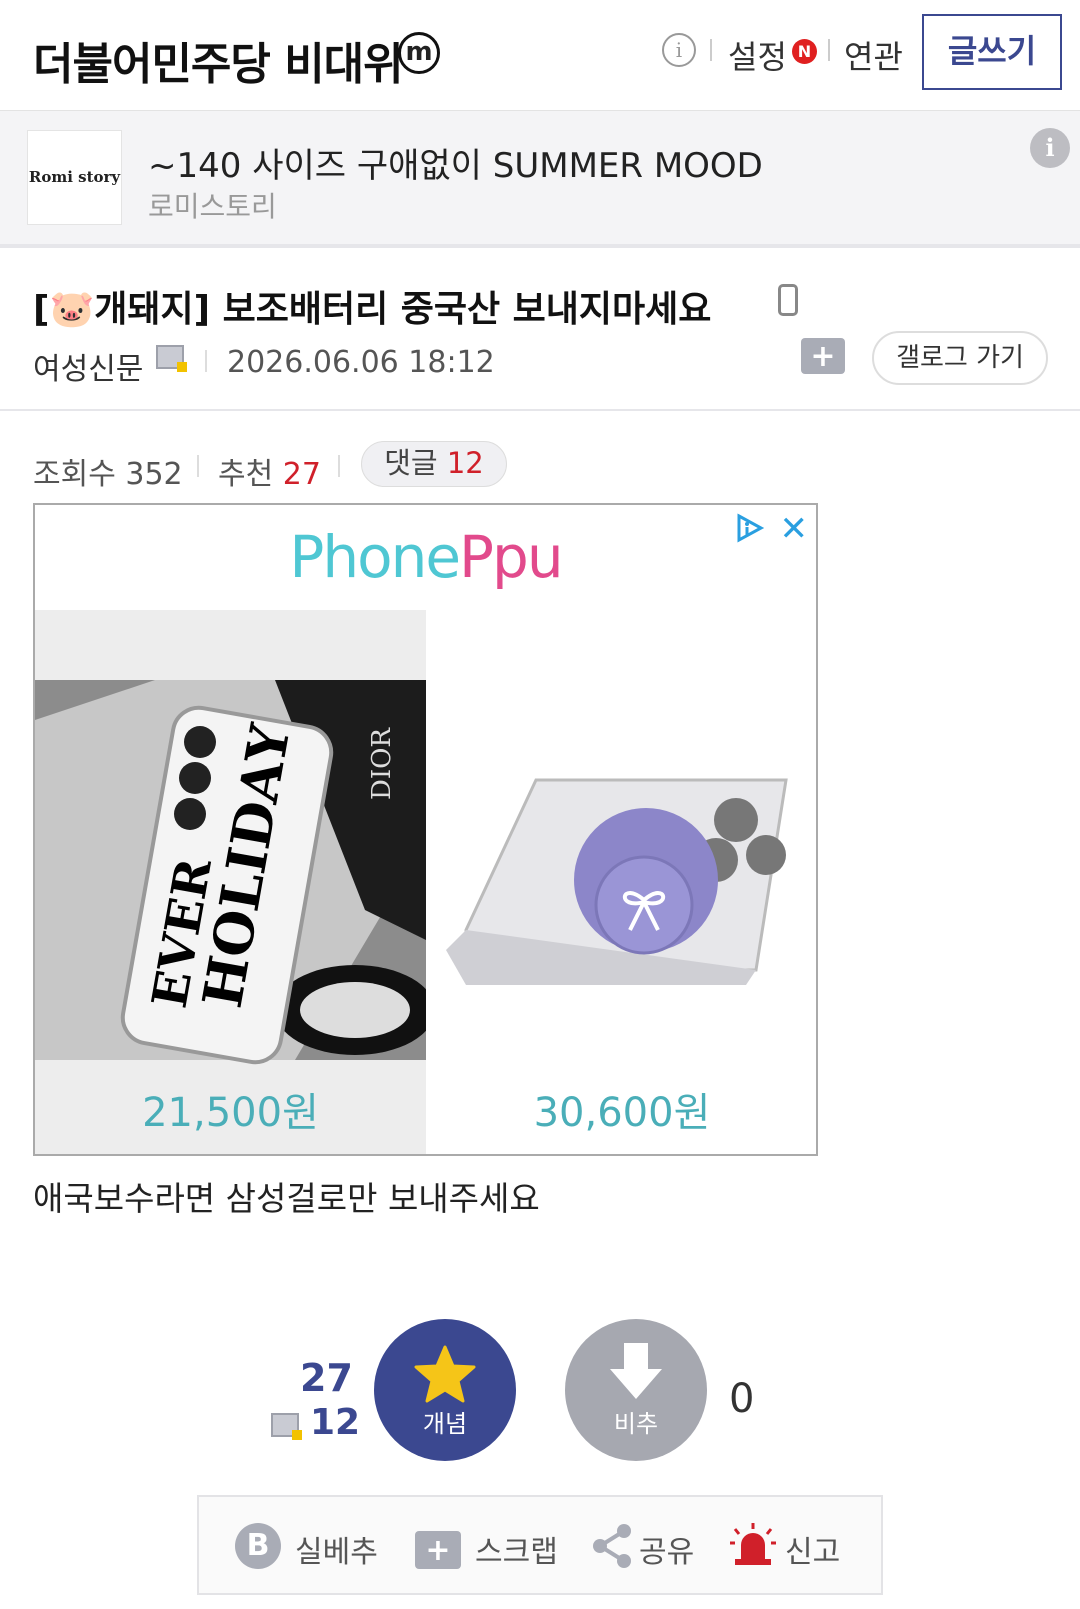 This screenshot has height=1609, width=1080. I want to click on upvote-label: 개념, so click(445, 1424).